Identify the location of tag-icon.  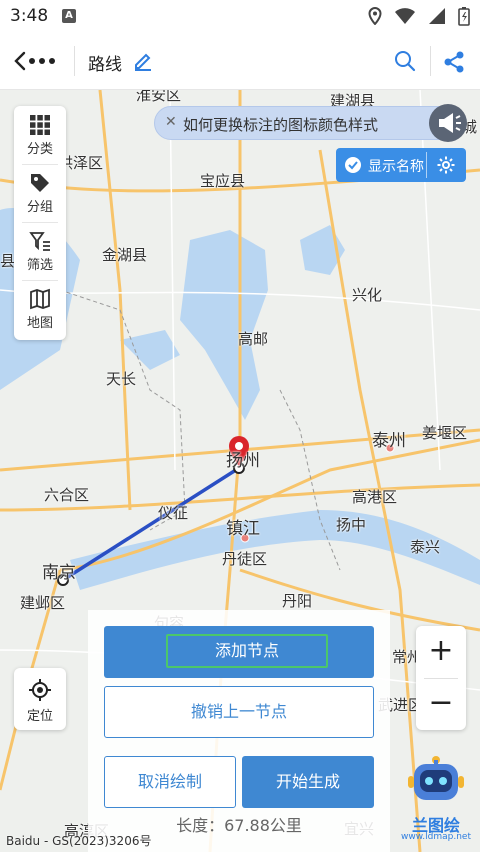
(40, 183).